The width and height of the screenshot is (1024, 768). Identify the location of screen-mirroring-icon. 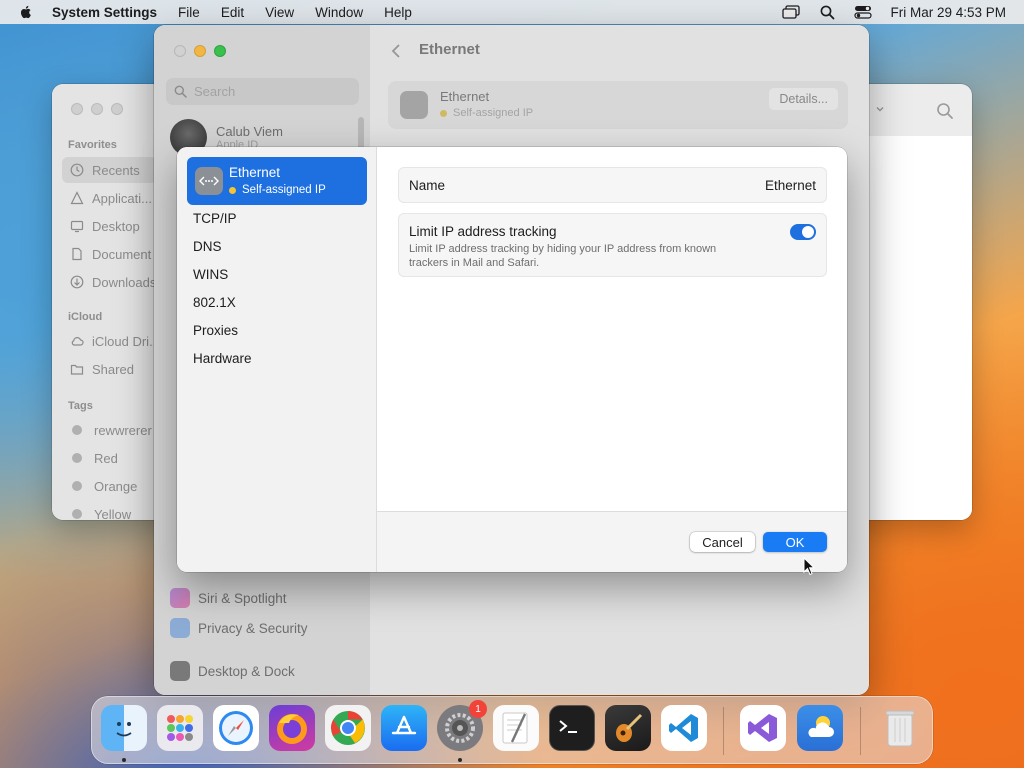
(791, 12).